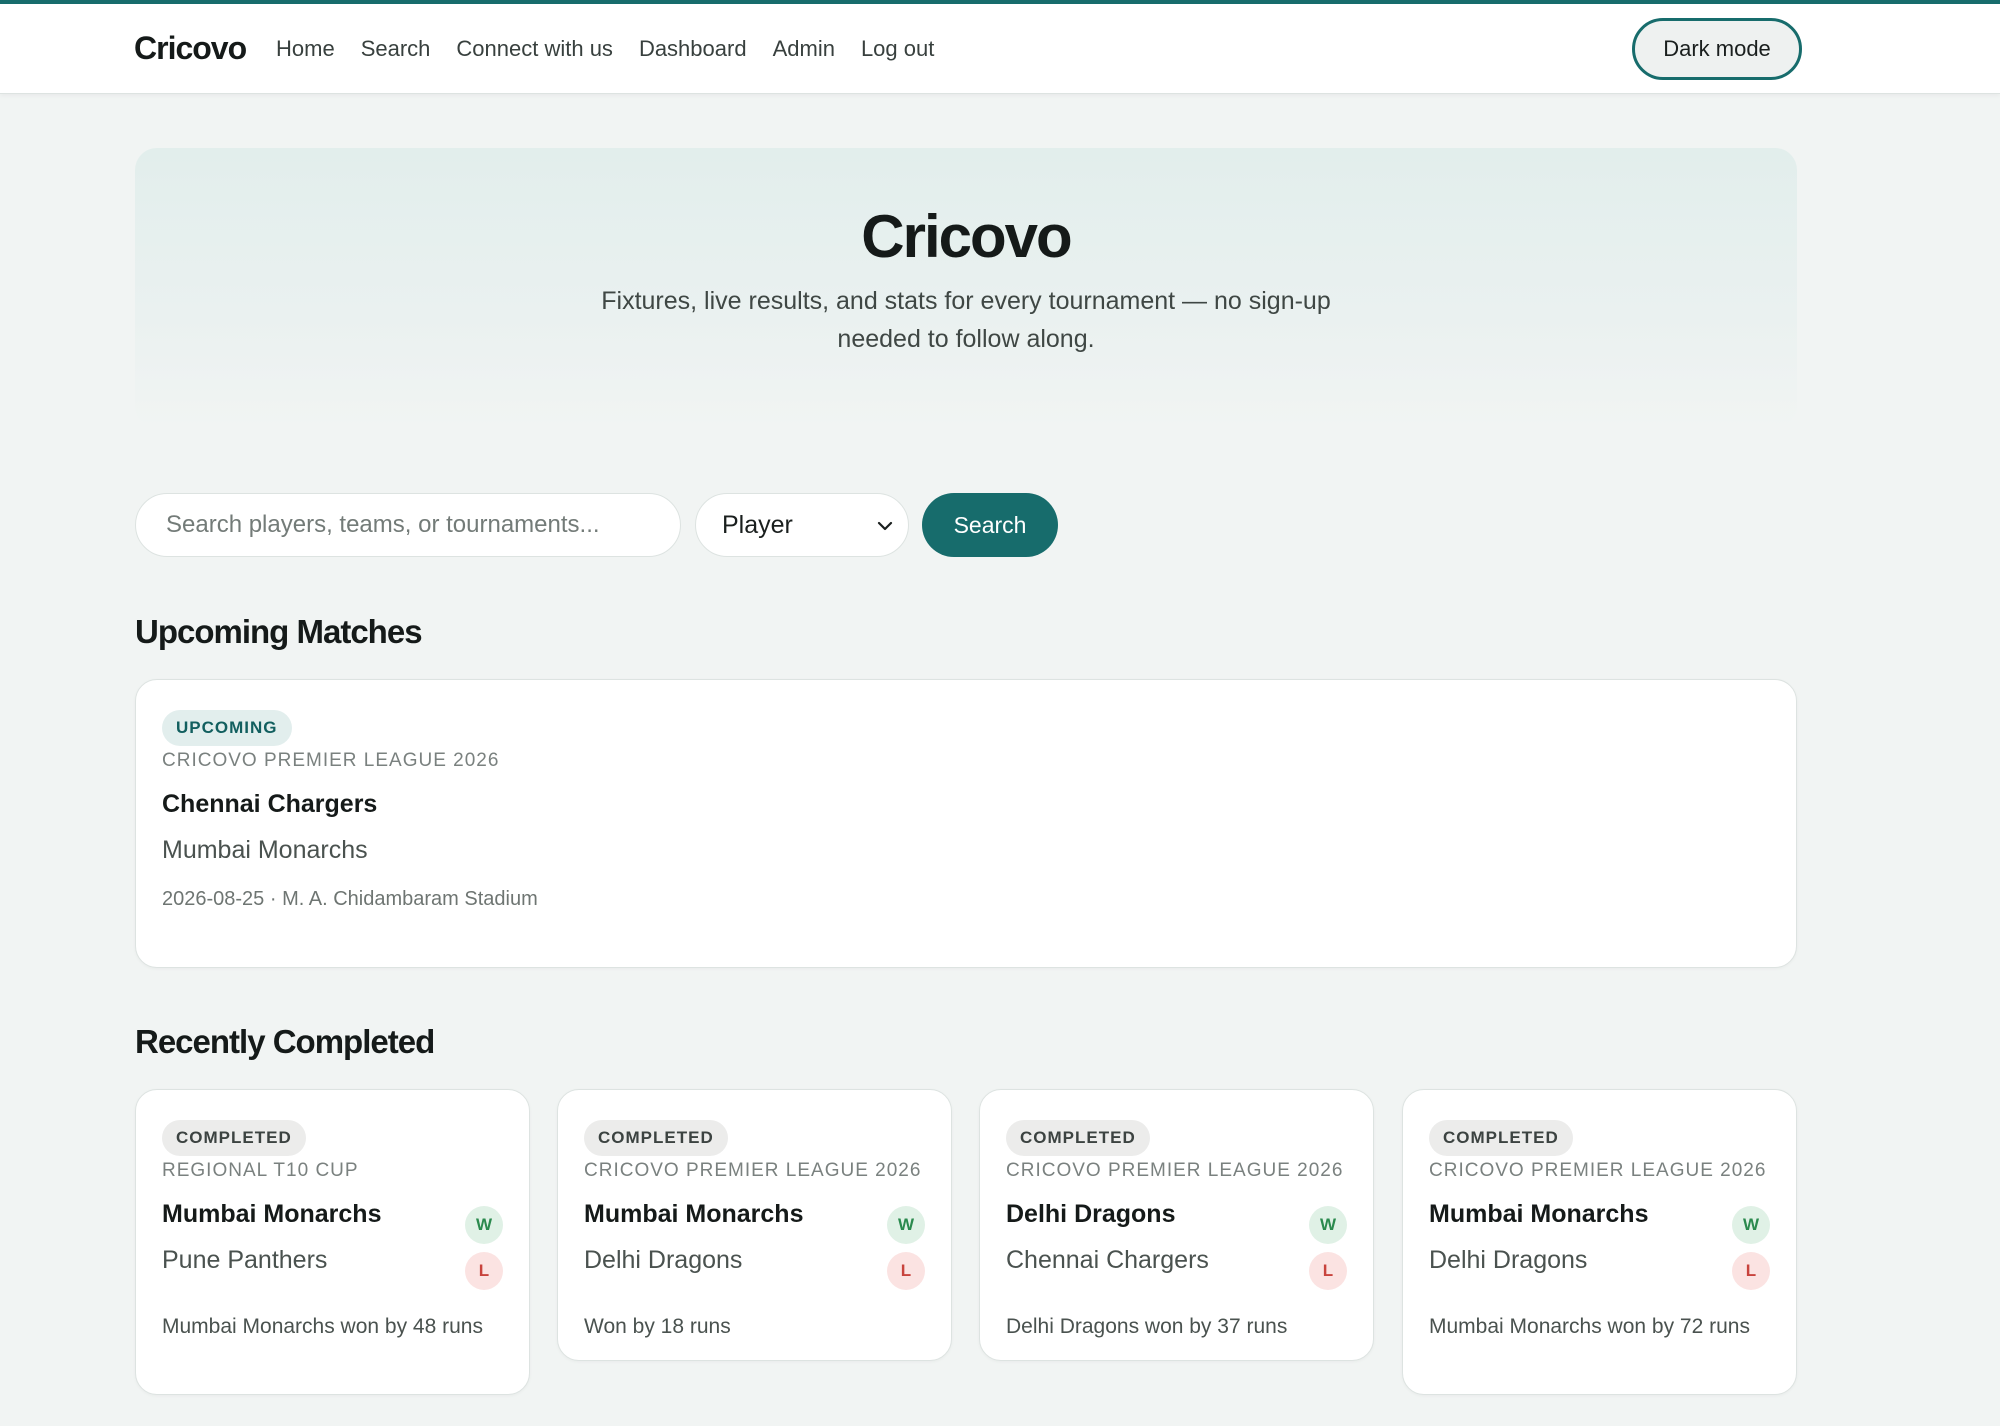  What do you see at coordinates (534, 49) in the screenshot?
I see `nav-link-connect: Connect with us` at bounding box center [534, 49].